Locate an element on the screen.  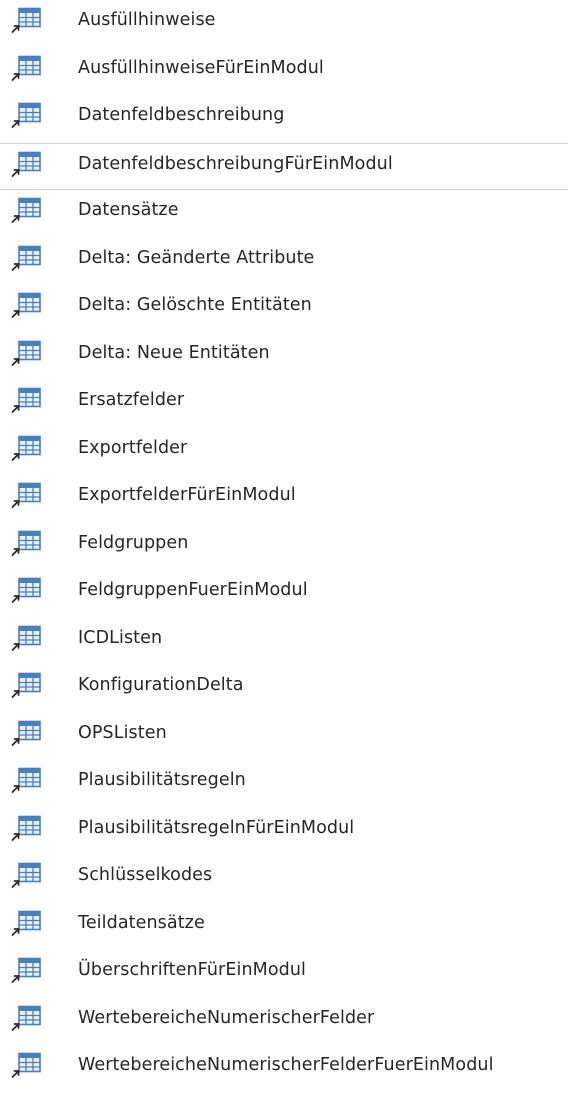
linked-table-label: ÜberschriftenFürEinModul is located at coordinates (192, 970).